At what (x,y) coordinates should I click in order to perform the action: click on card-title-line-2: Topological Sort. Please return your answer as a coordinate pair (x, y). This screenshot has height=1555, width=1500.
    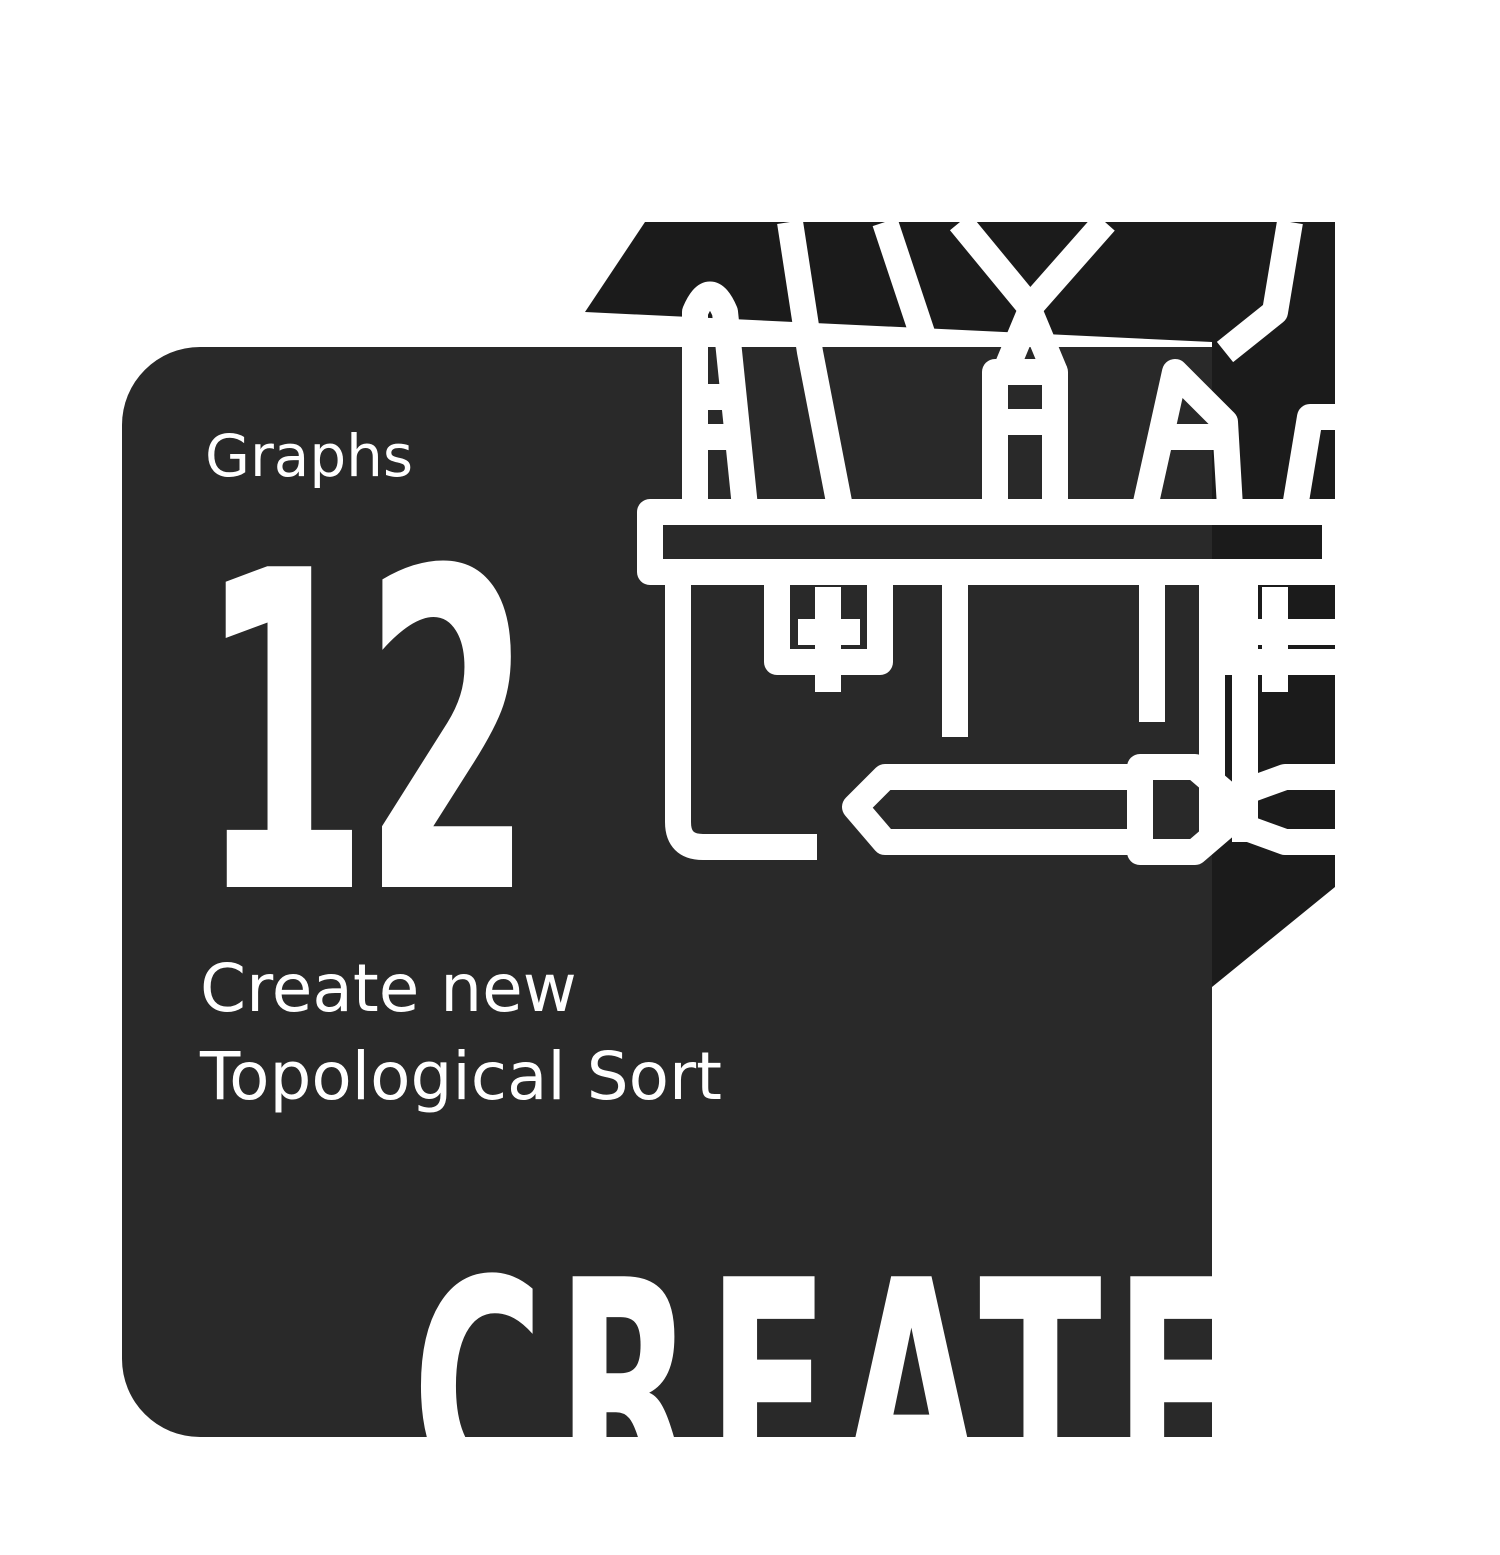
    Looking at the image, I should click on (461, 1076).